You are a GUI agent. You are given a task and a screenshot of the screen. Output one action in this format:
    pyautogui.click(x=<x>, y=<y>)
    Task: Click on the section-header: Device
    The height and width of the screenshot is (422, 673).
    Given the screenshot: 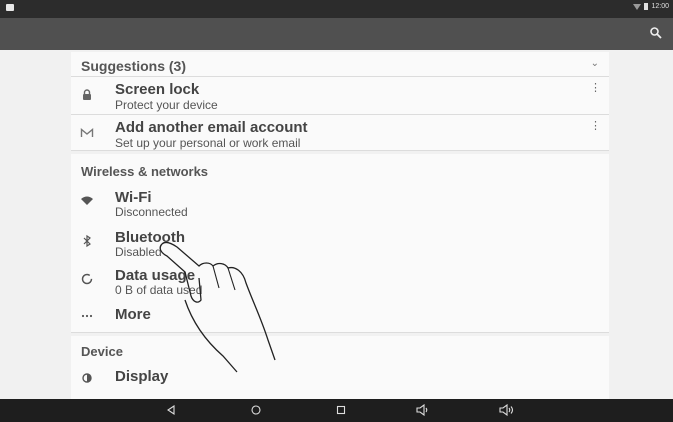 What is the action you would take?
    pyautogui.click(x=102, y=351)
    